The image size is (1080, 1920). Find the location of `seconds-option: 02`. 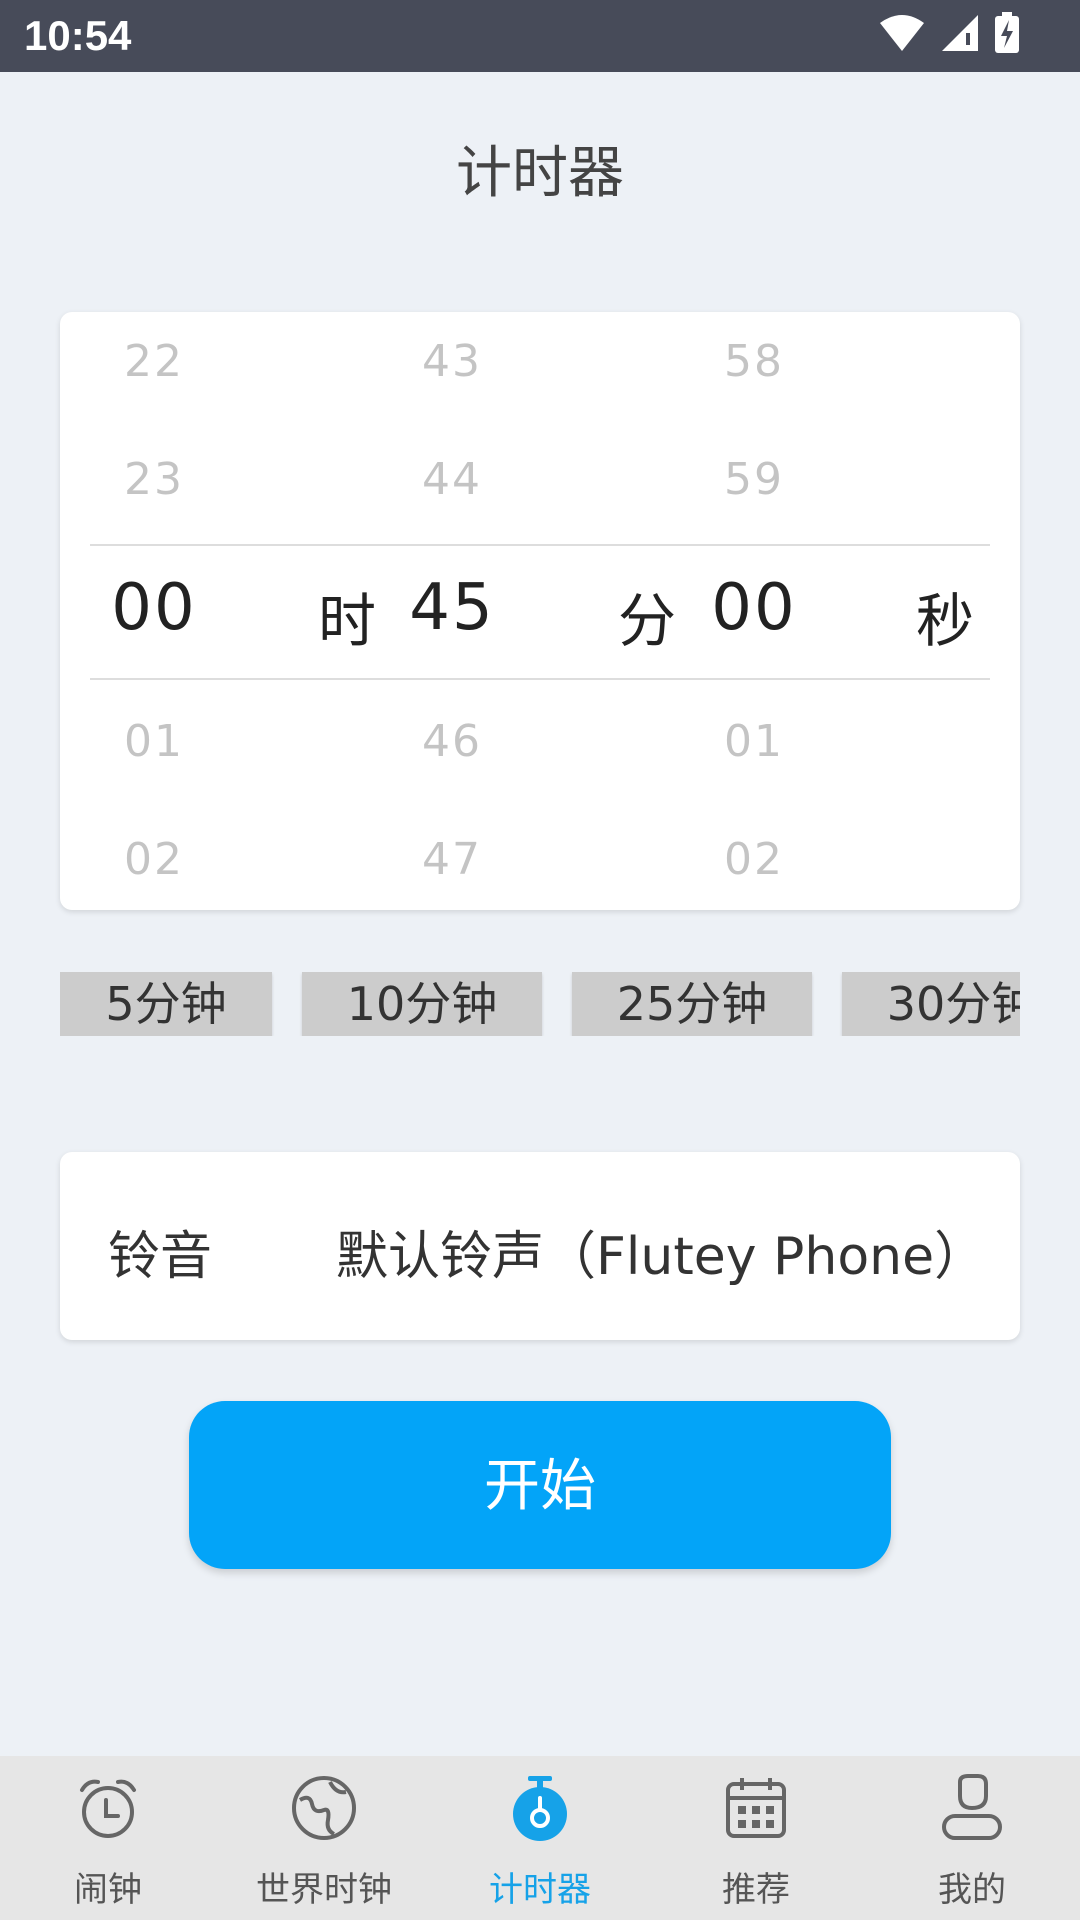

seconds-option: 02 is located at coordinates (754, 859).